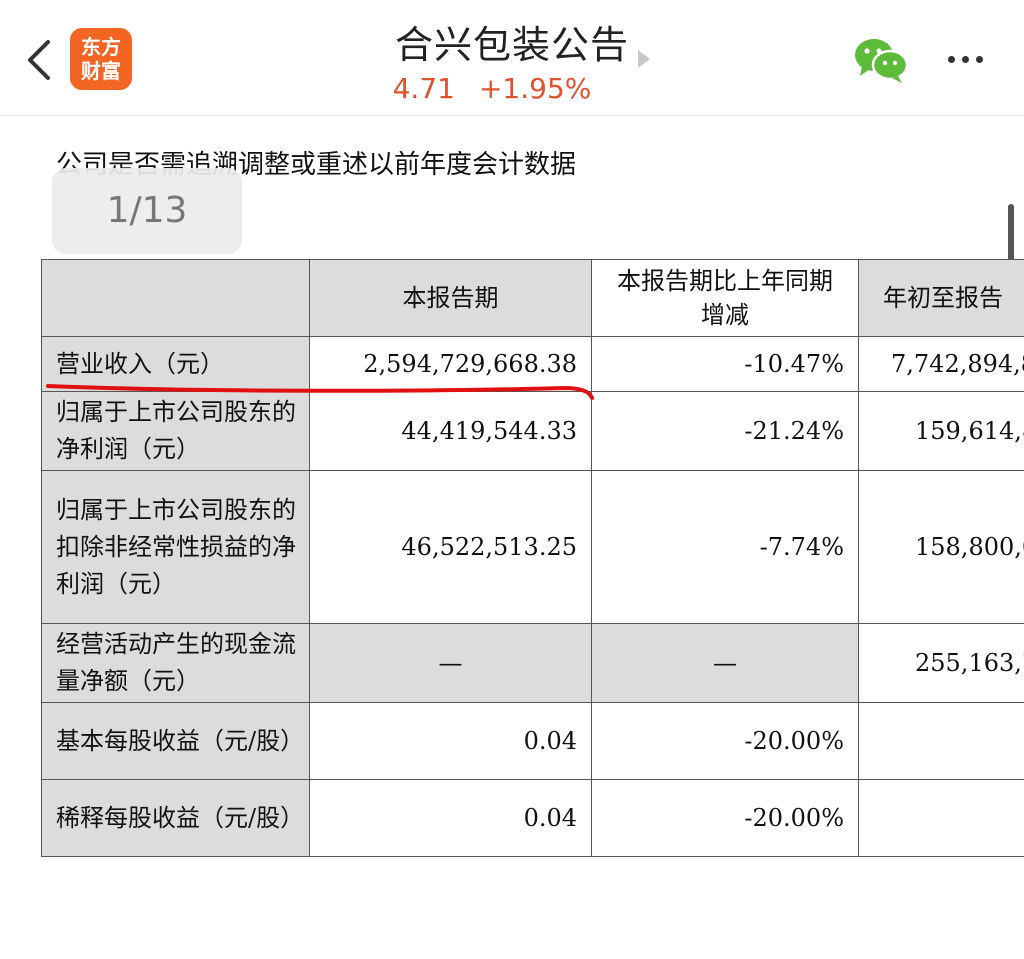 This screenshot has width=1024, height=959. I want to click on table-header-row: 本报告期 本报告期比上年同期增减 年初至报告, so click(532, 298).